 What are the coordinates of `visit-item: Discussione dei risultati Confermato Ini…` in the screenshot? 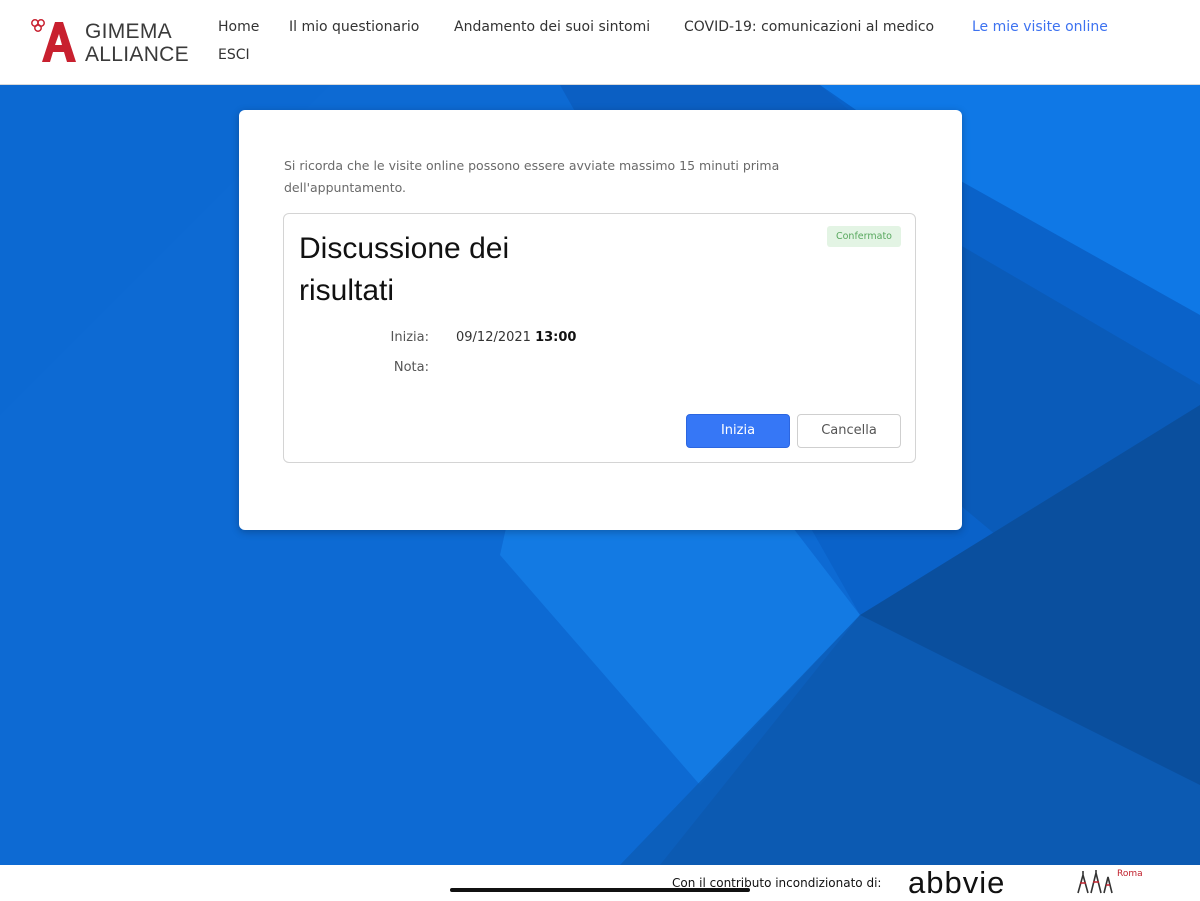 It's located at (599, 338).